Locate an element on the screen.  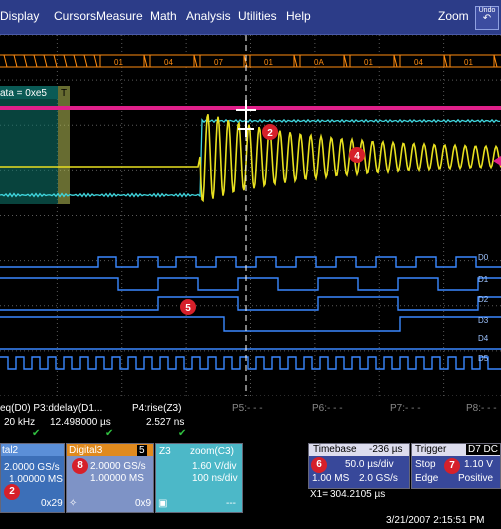
bus-value: 0A is located at coordinates (319, 62).